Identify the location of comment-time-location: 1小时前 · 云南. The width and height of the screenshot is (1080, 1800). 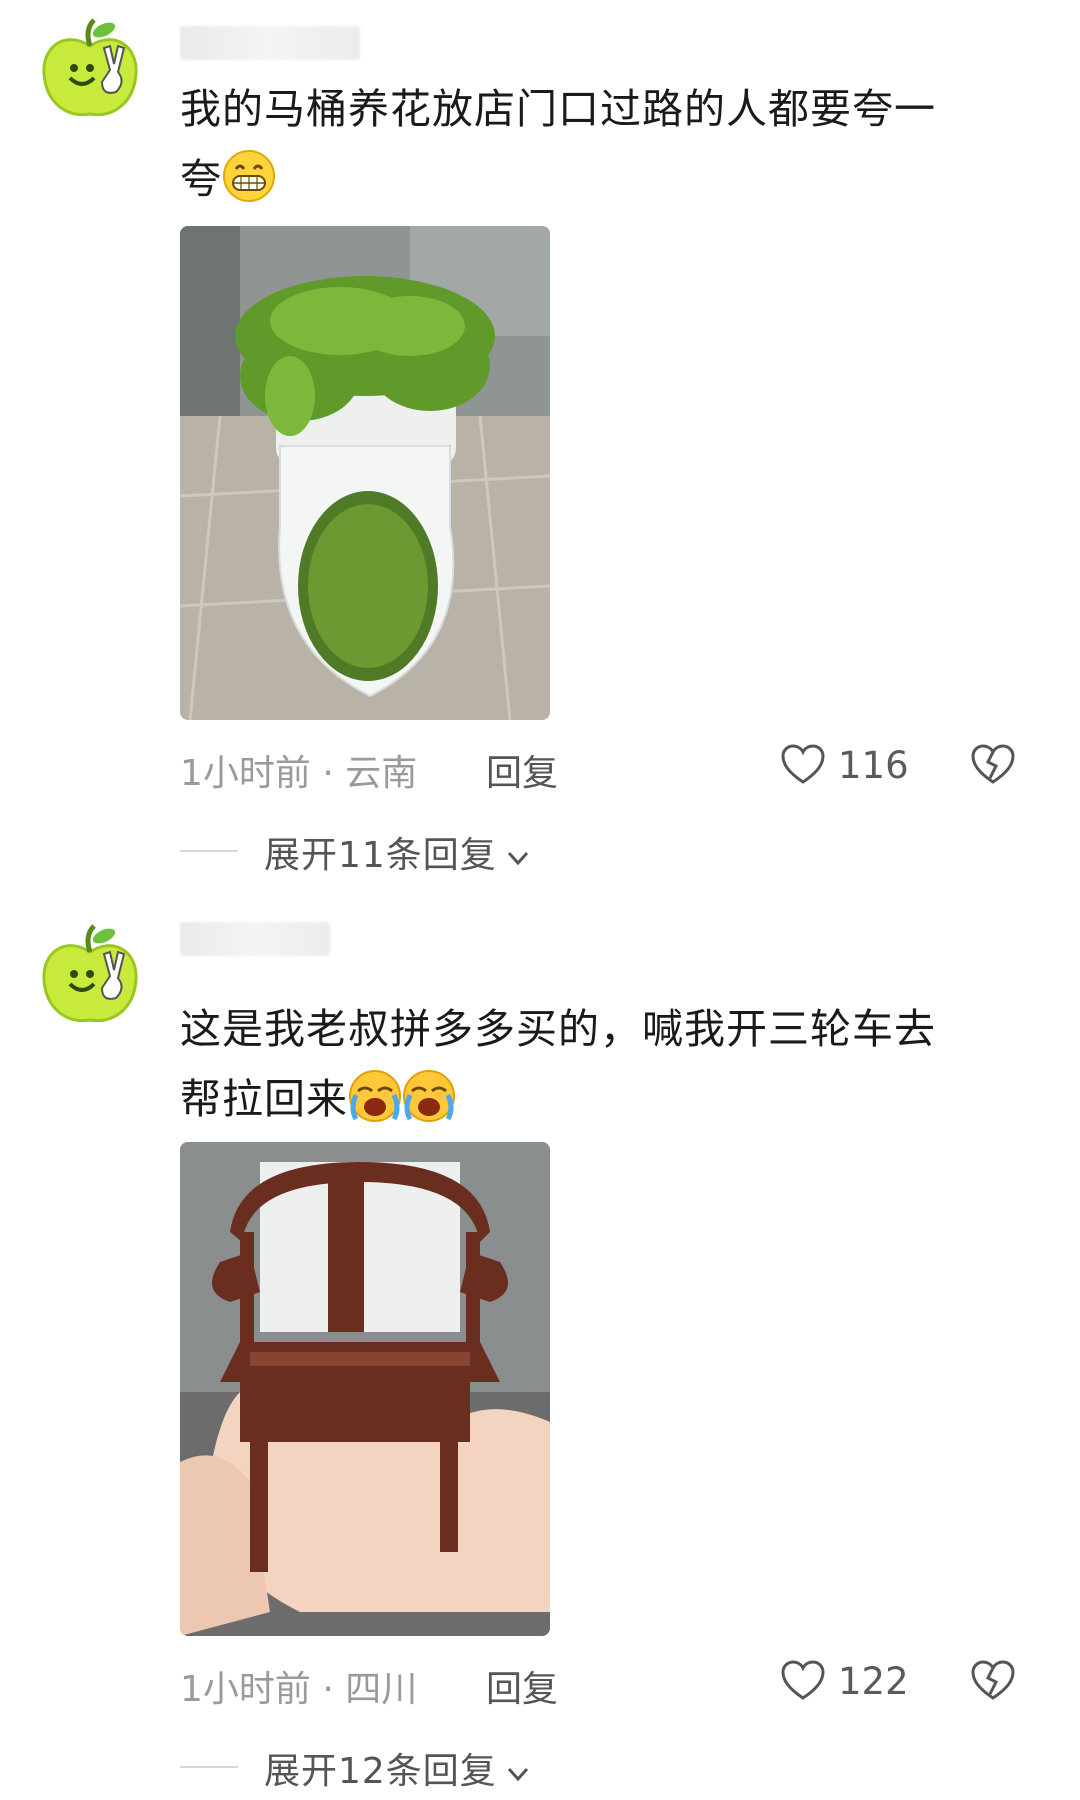
(299, 773).